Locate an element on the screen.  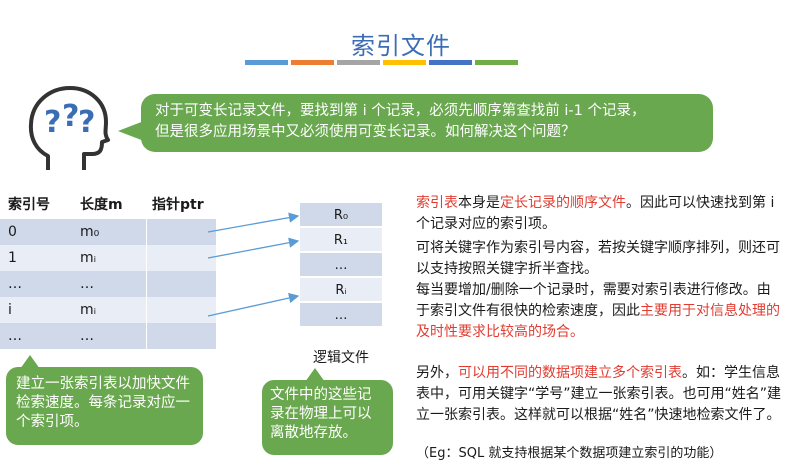
arrow-i is located at coordinates (253, 304).